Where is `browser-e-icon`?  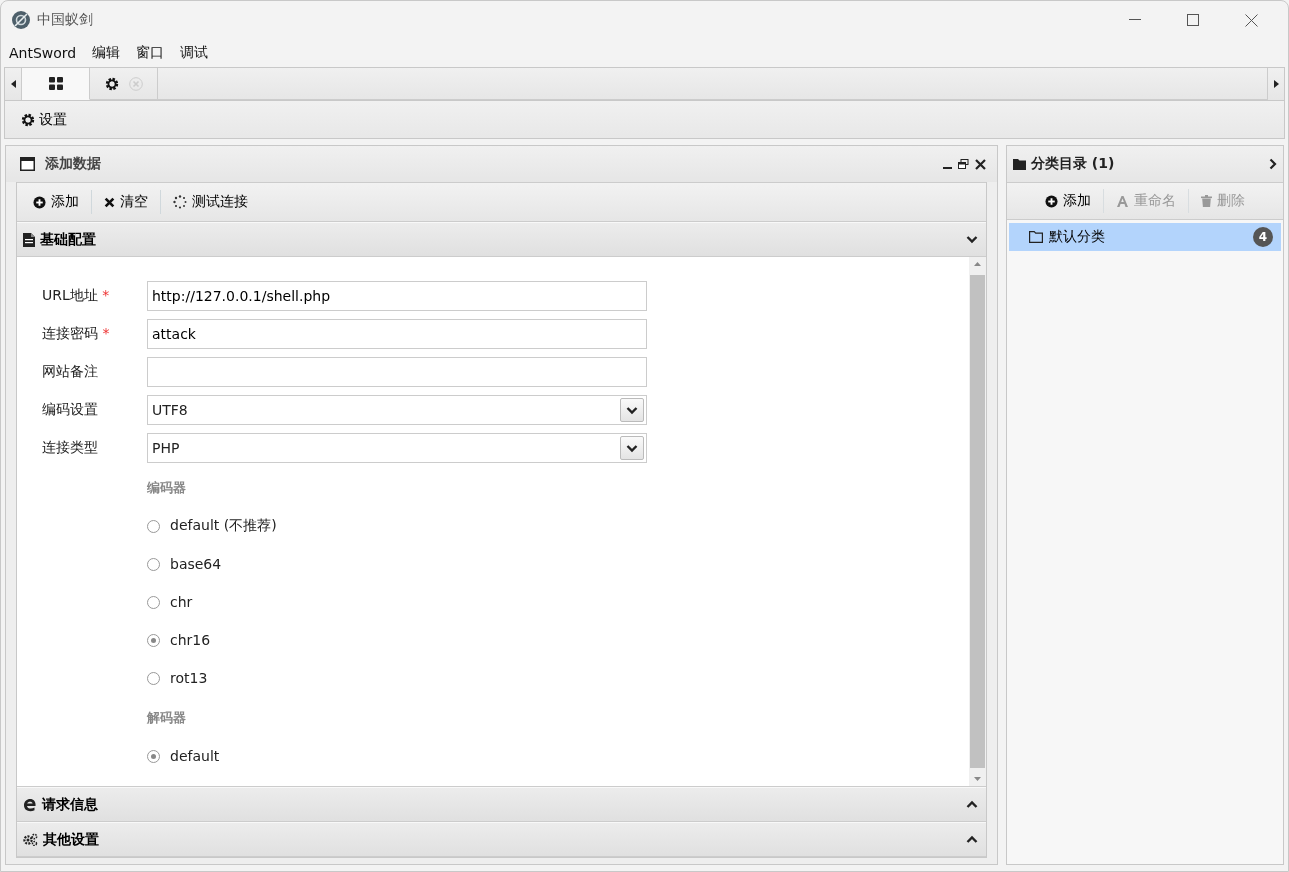 browser-e-icon is located at coordinates (30, 804).